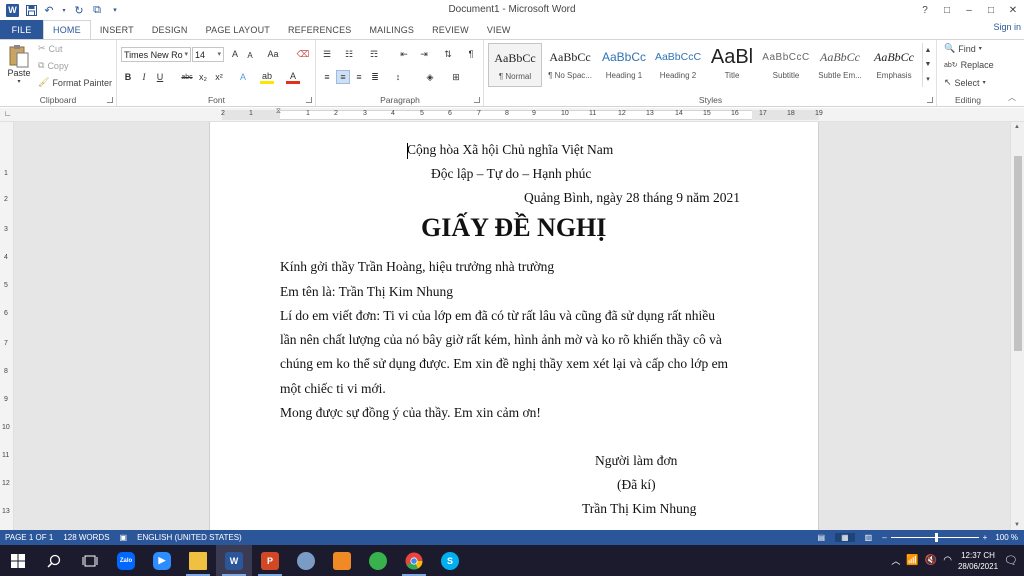 This screenshot has width=1024, height=576. What do you see at coordinates (513, 228) in the screenshot?
I see `document-heading: GIẤY ĐỀ NGHỊ` at bounding box center [513, 228].